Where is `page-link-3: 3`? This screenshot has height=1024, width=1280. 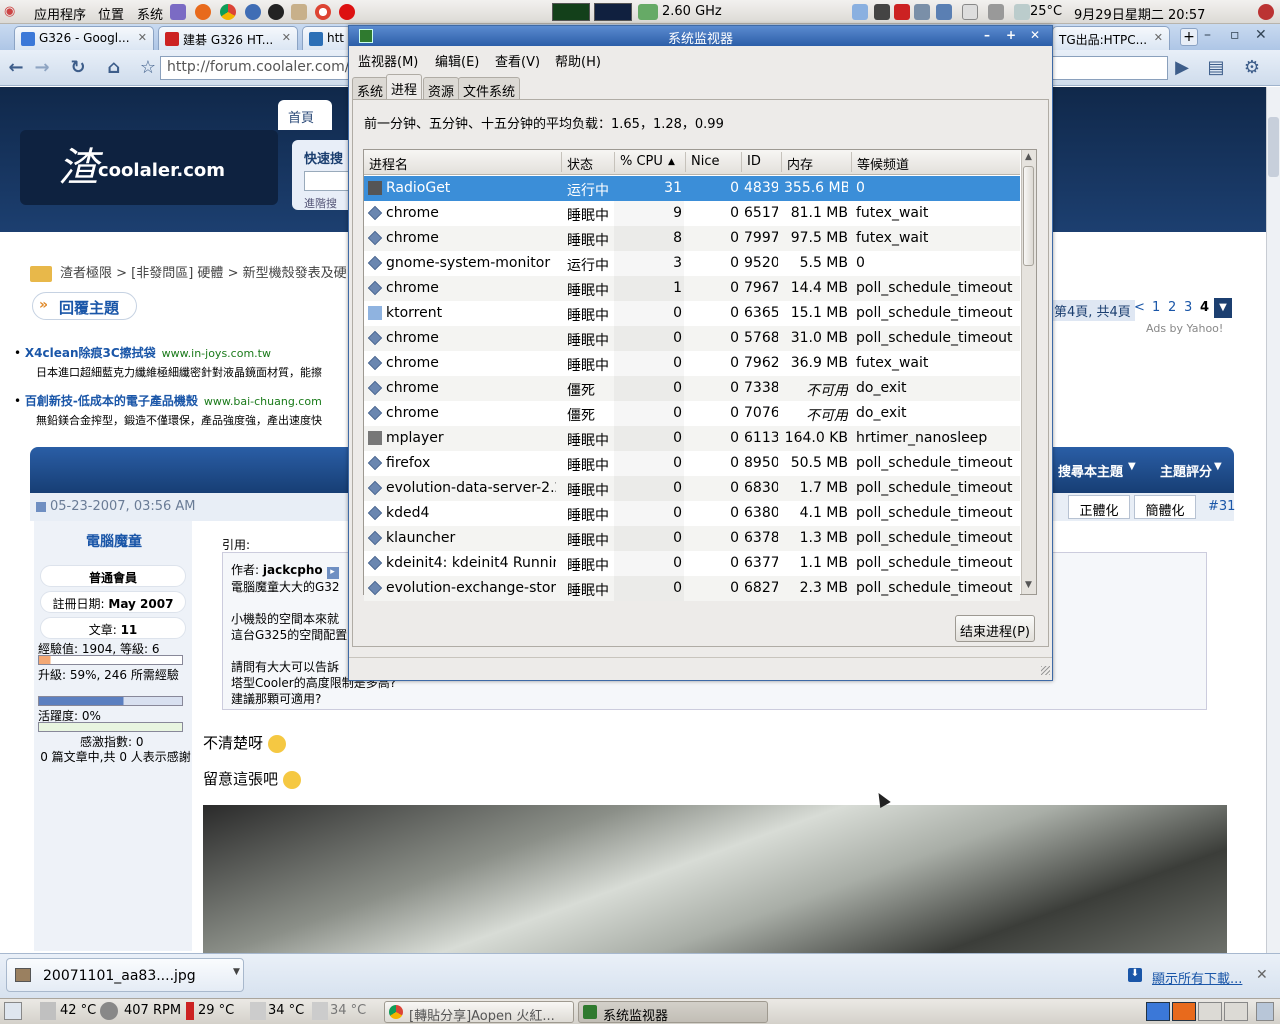
page-link-3: 3 is located at coordinates (1188, 307).